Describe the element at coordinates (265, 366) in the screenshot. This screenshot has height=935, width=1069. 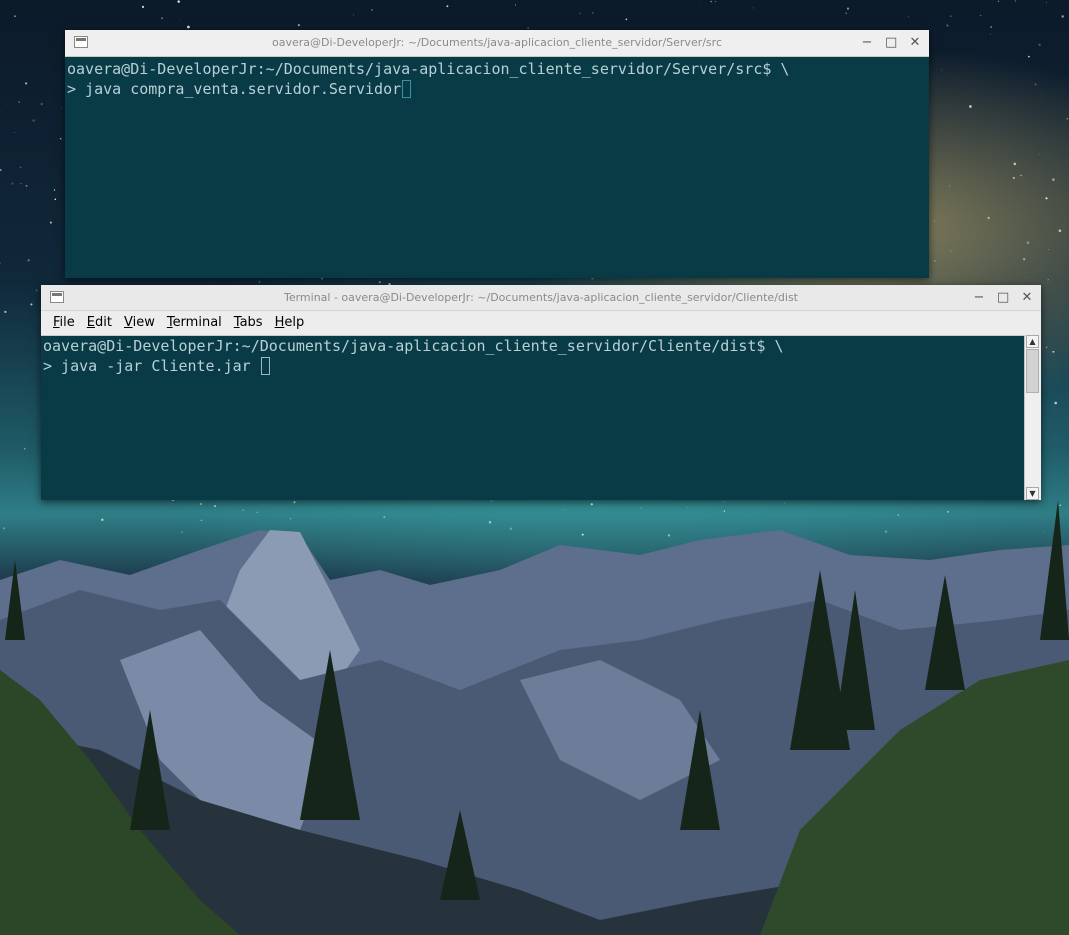
I see `text-cursor` at that location.